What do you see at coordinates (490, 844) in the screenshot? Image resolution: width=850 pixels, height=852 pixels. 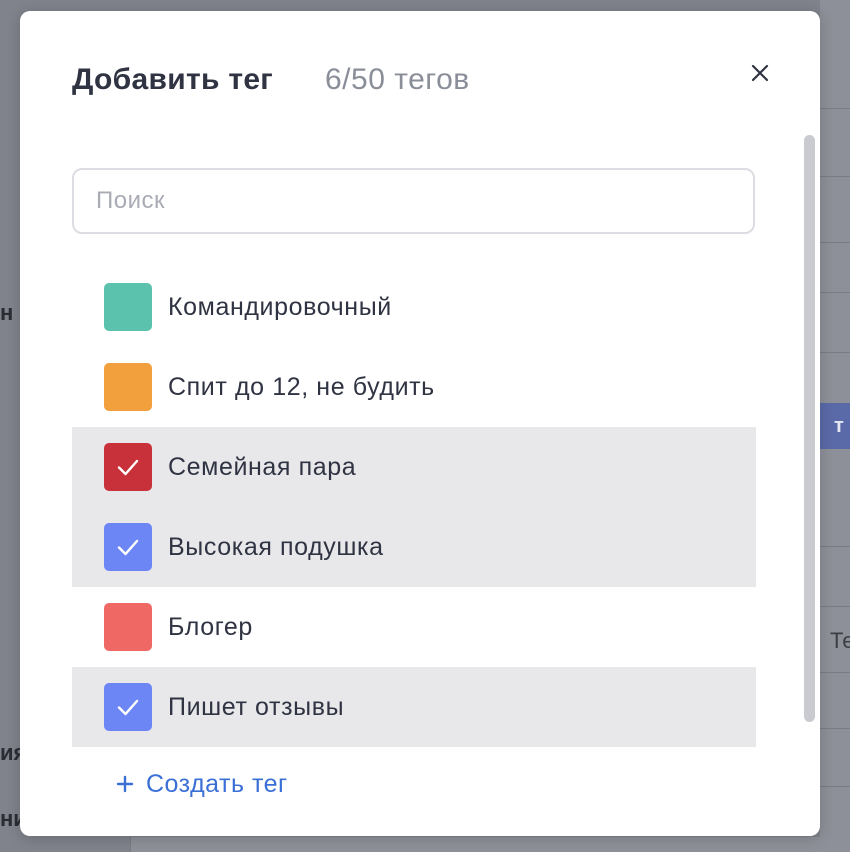 I see `background-bottom-panel` at bounding box center [490, 844].